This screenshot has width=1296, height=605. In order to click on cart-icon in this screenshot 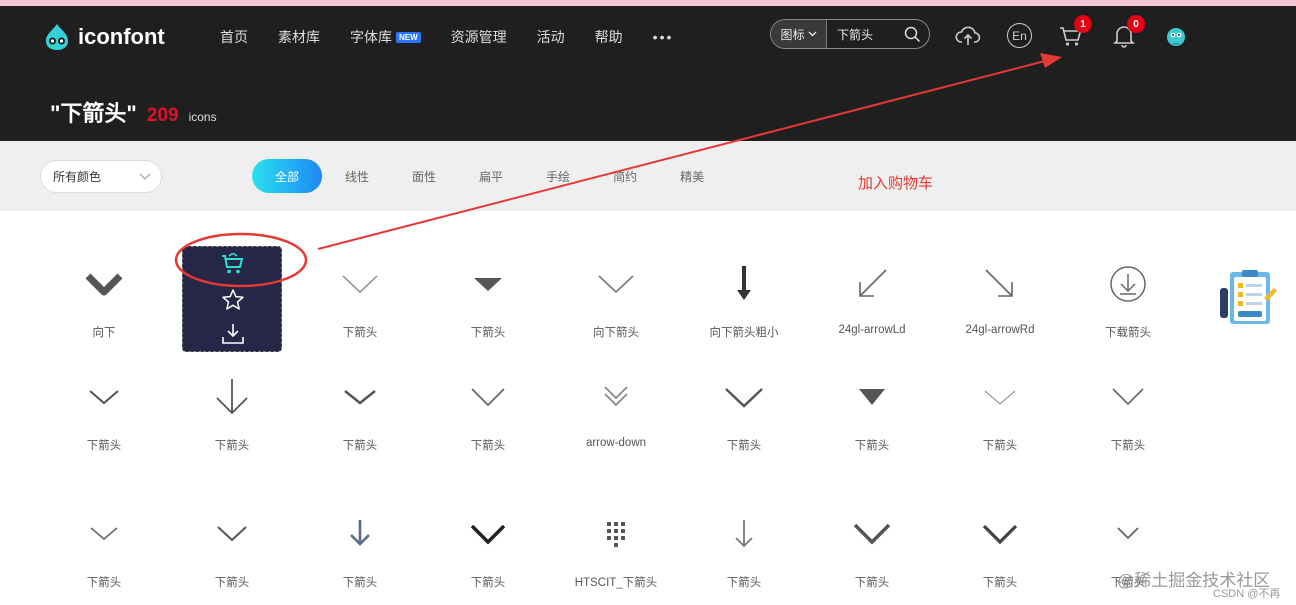, I will do `click(233, 263)`.